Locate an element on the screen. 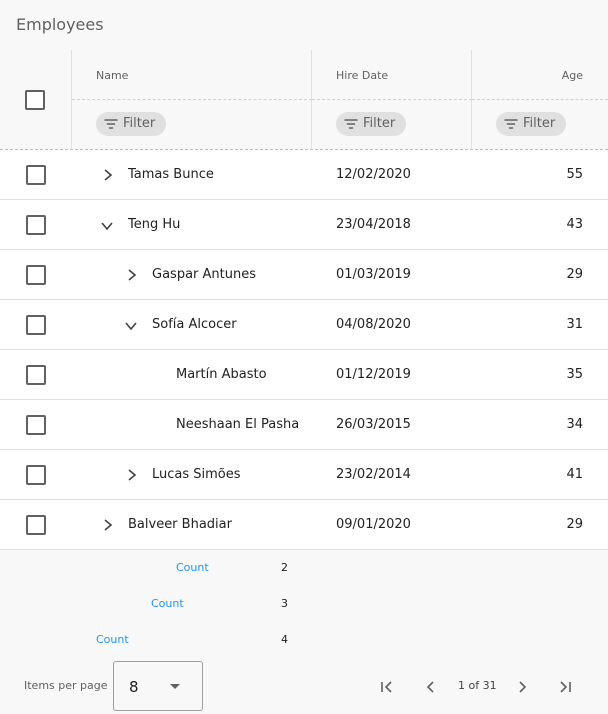 This screenshot has height=714, width=608. cell-name: Martín Abasto is located at coordinates (221, 374).